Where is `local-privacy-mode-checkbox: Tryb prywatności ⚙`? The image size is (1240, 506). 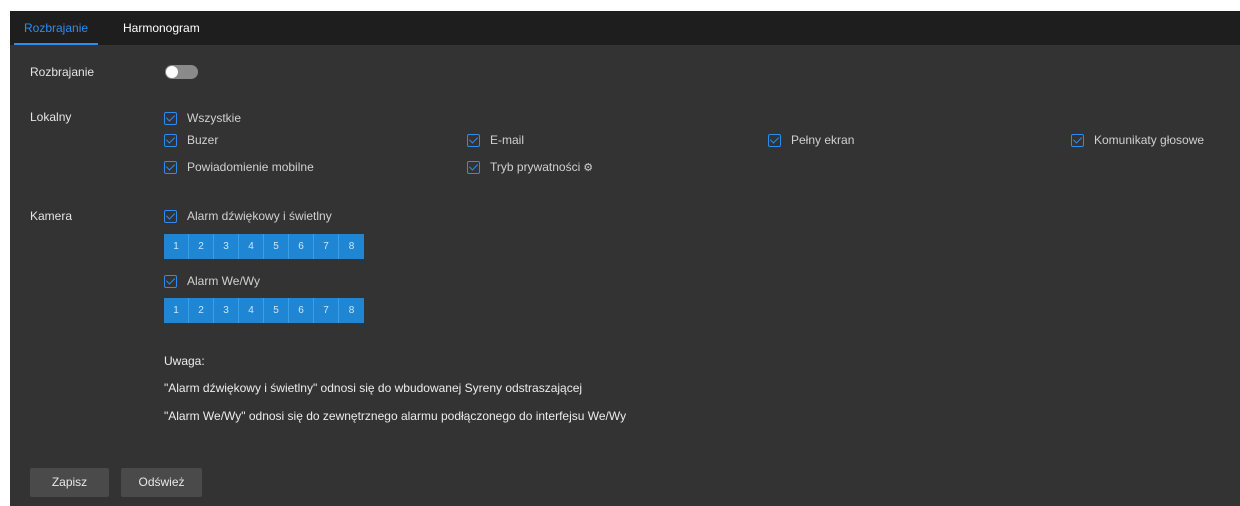
local-privacy-mode-checkbox: Tryb prywatności ⚙ is located at coordinates (530, 167).